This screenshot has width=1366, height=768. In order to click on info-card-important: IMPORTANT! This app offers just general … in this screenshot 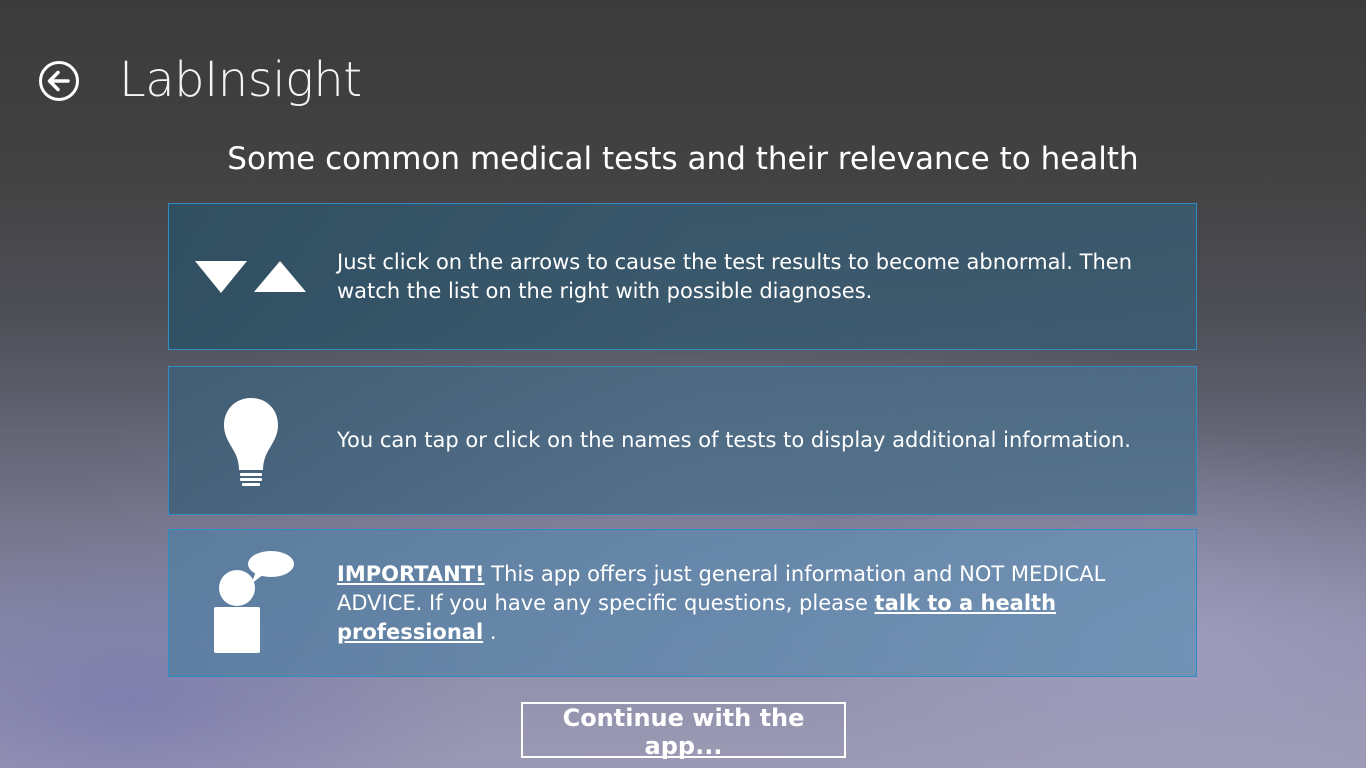, I will do `click(682, 603)`.